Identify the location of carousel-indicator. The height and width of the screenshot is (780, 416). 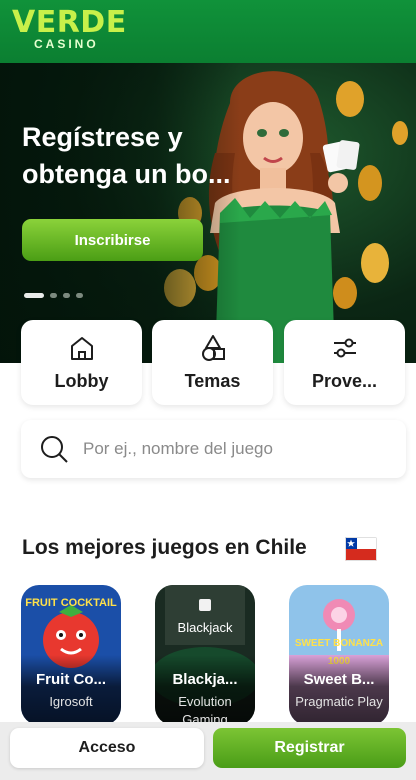
(53, 295).